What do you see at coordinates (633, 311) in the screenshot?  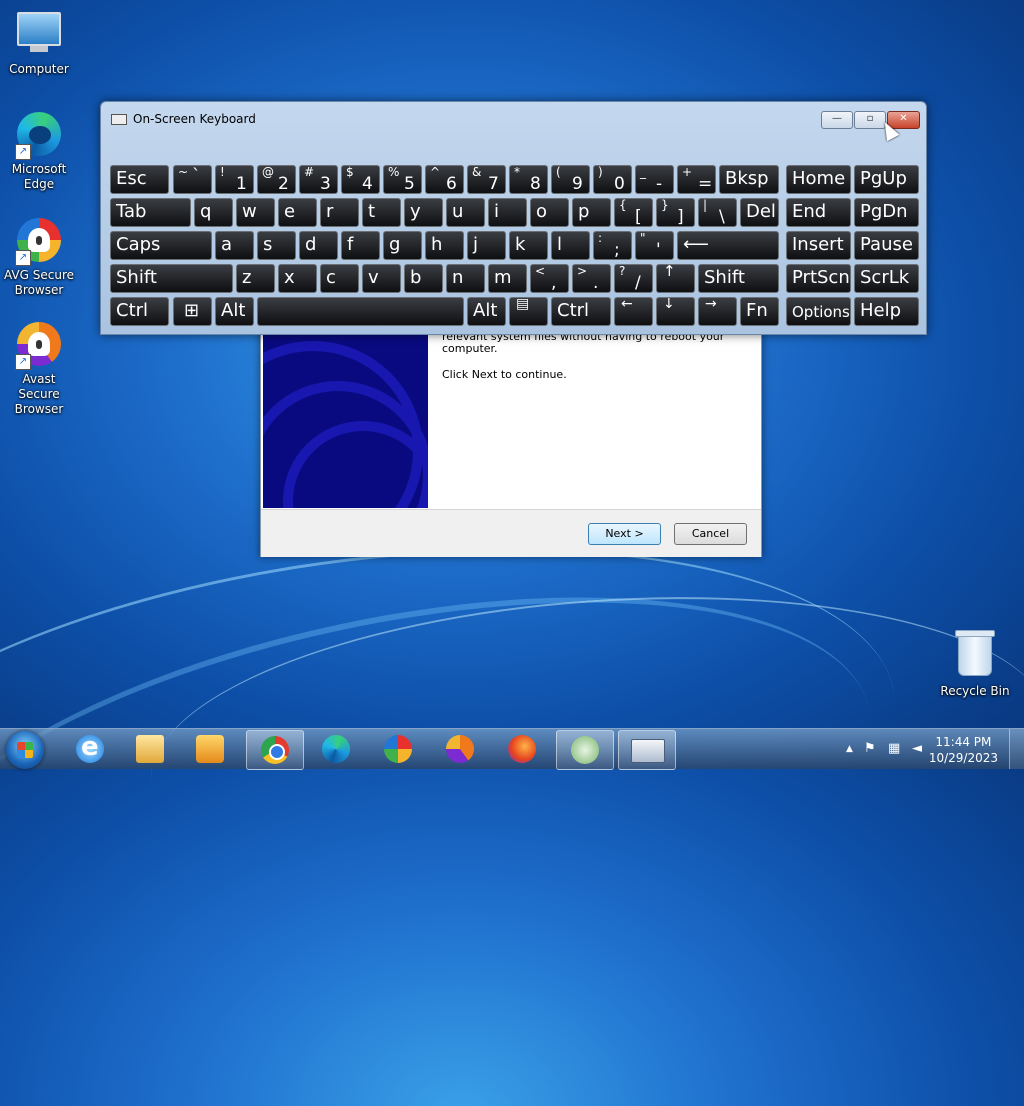 I see `key-left-arrow: ←` at bounding box center [633, 311].